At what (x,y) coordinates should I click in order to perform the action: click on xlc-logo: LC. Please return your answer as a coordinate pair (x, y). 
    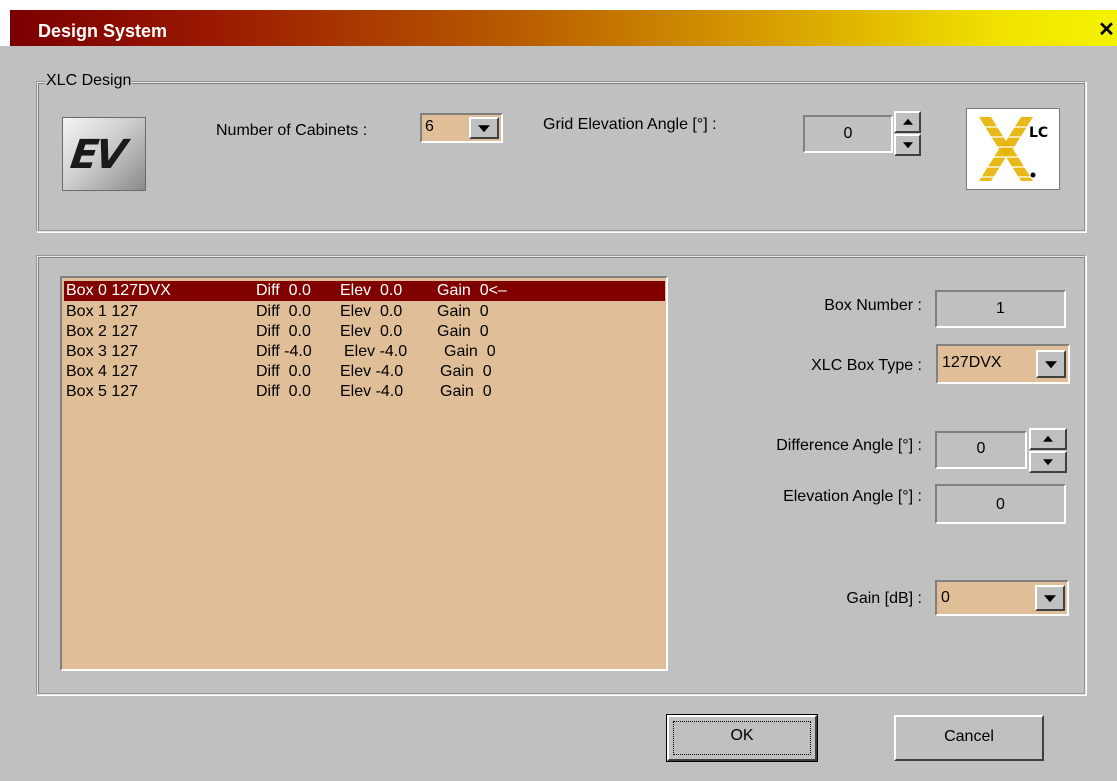
    Looking at the image, I should click on (1013, 149).